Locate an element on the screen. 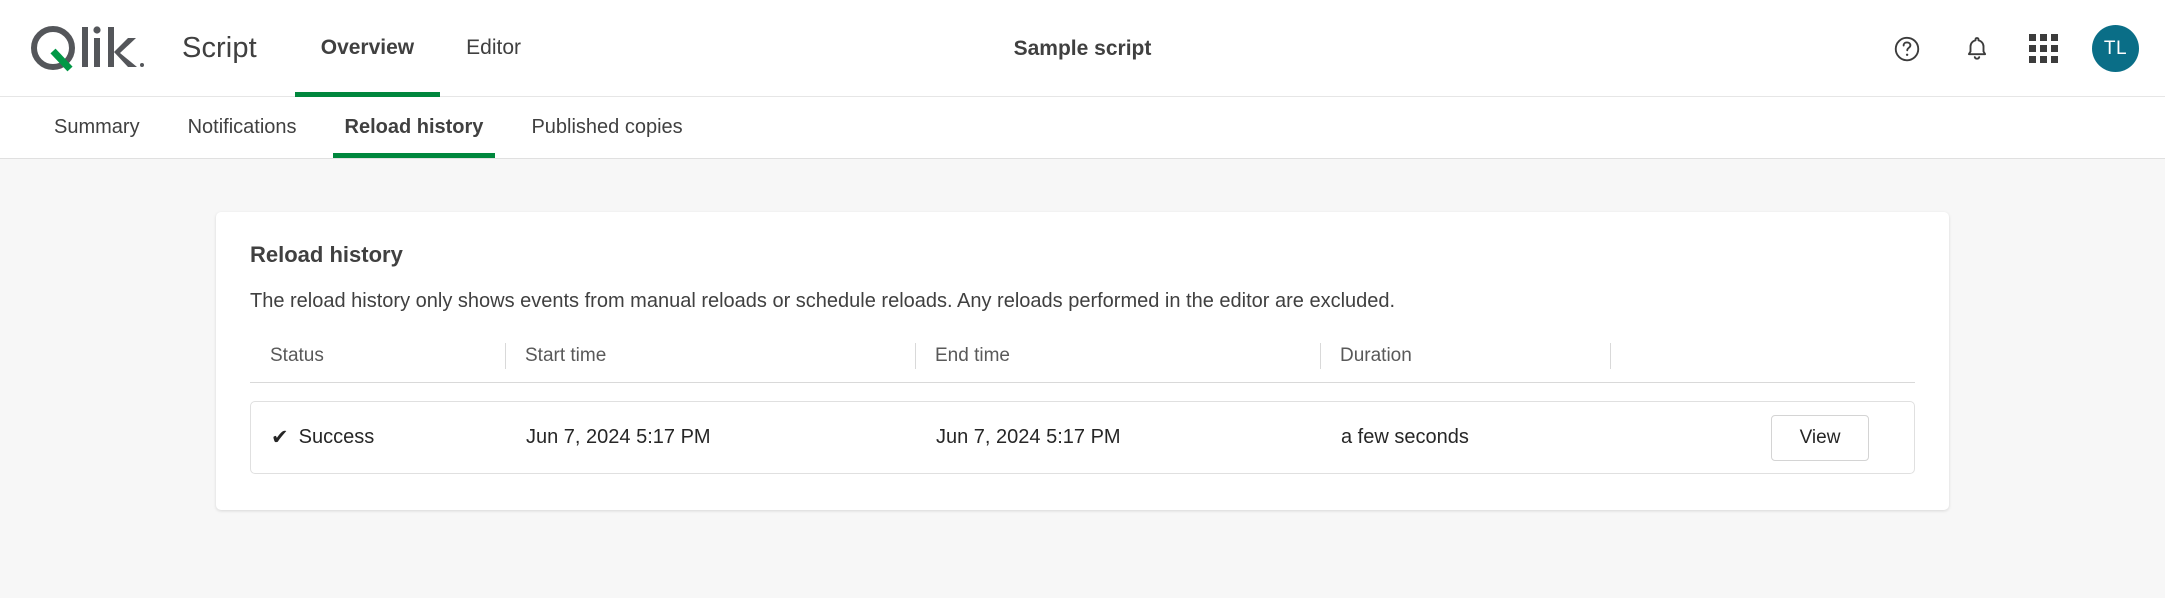  sub-tab-published-copies: Published copies is located at coordinates (606, 127).